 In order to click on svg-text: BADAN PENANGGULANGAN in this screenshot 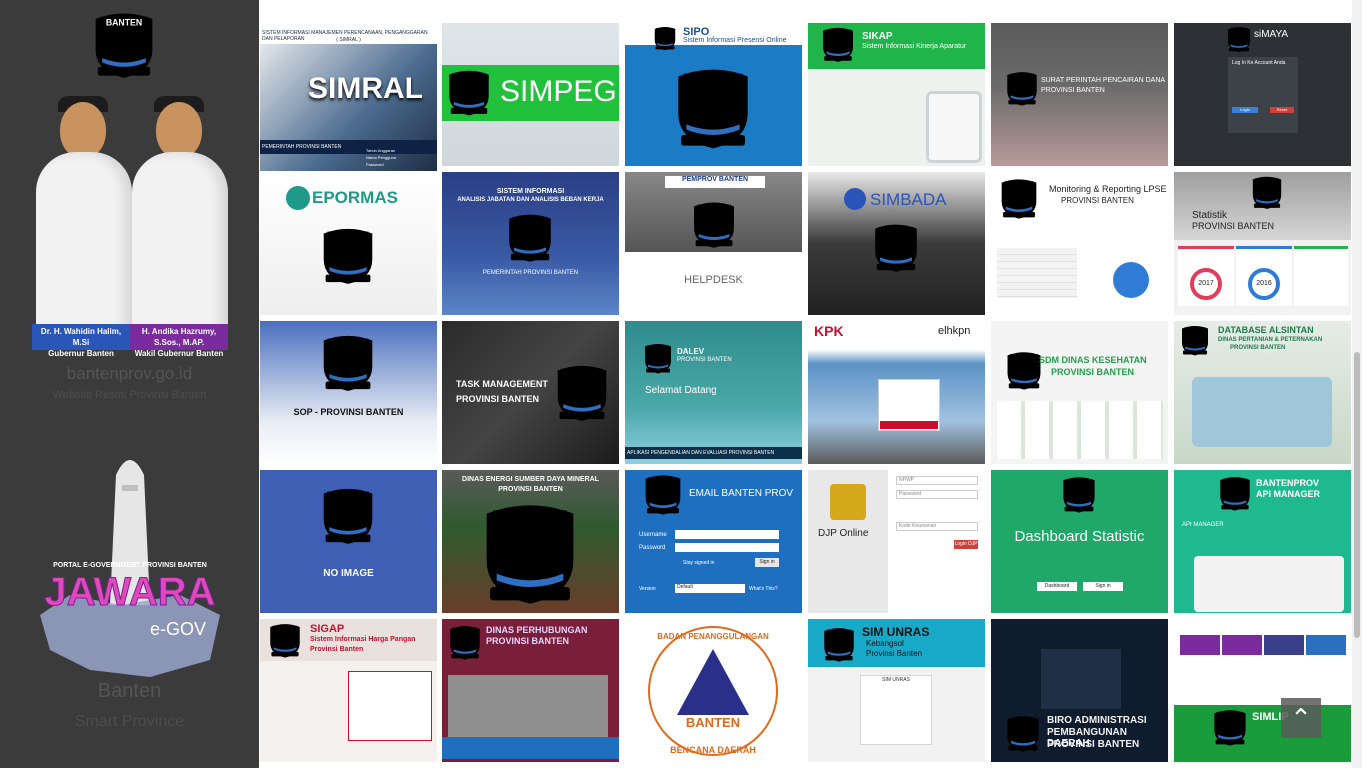, I will do `click(713, 636)`.